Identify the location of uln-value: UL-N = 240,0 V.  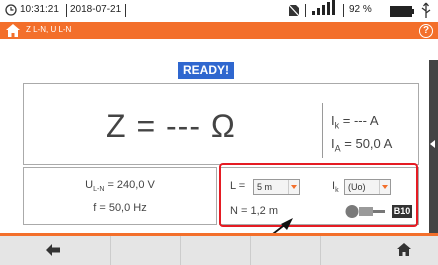
(120, 186).